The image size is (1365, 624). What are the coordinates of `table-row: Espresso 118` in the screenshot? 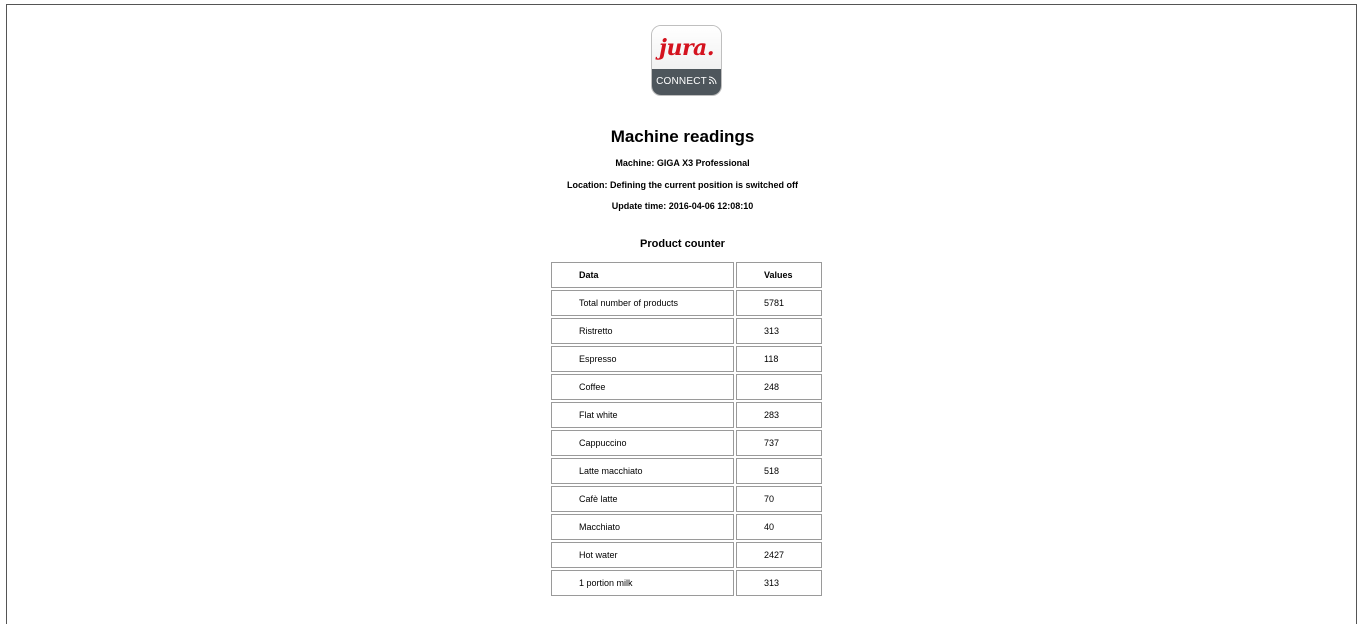 It's located at (686, 359).